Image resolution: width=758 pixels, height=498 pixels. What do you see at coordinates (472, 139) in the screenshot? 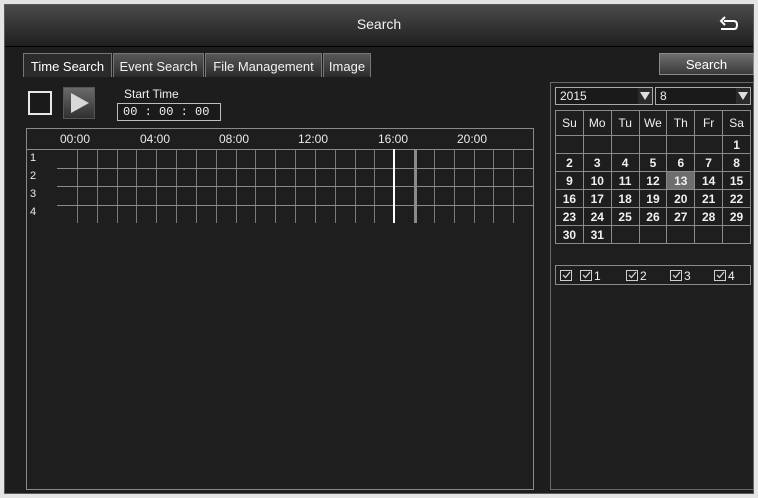
I see `hour-label: 20:00` at bounding box center [472, 139].